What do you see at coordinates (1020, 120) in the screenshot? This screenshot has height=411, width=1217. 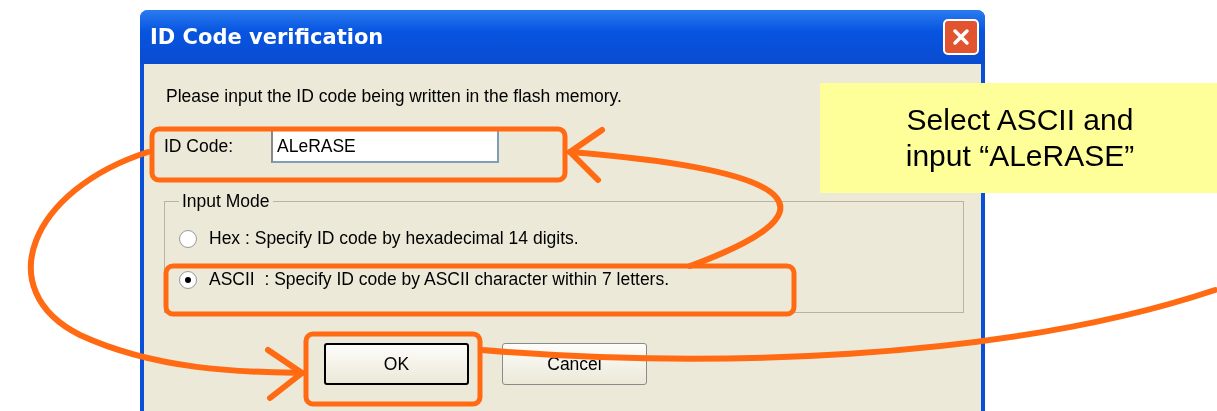 I see `callout-text: Select ASCII and` at bounding box center [1020, 120].